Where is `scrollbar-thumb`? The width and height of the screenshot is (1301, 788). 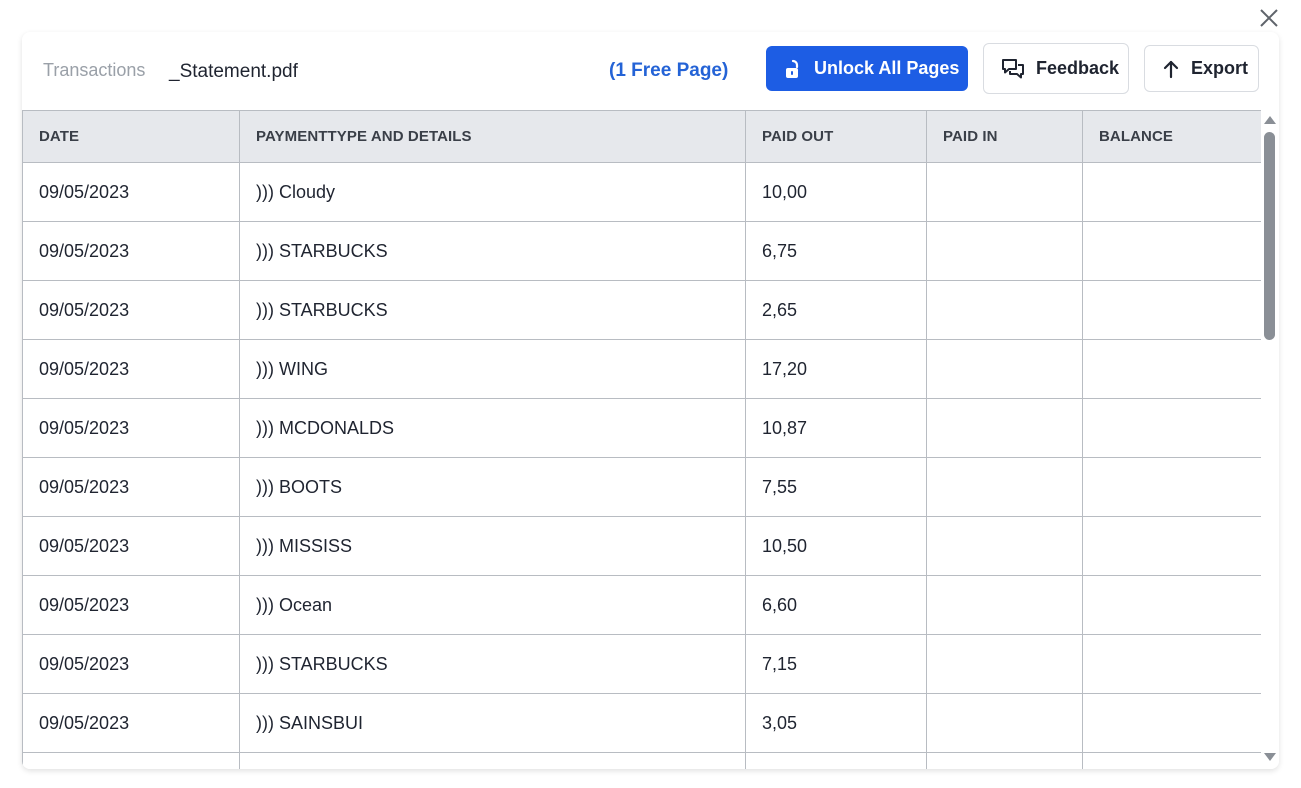 scrollbar-thumb is located at coordinates (1269, 236).